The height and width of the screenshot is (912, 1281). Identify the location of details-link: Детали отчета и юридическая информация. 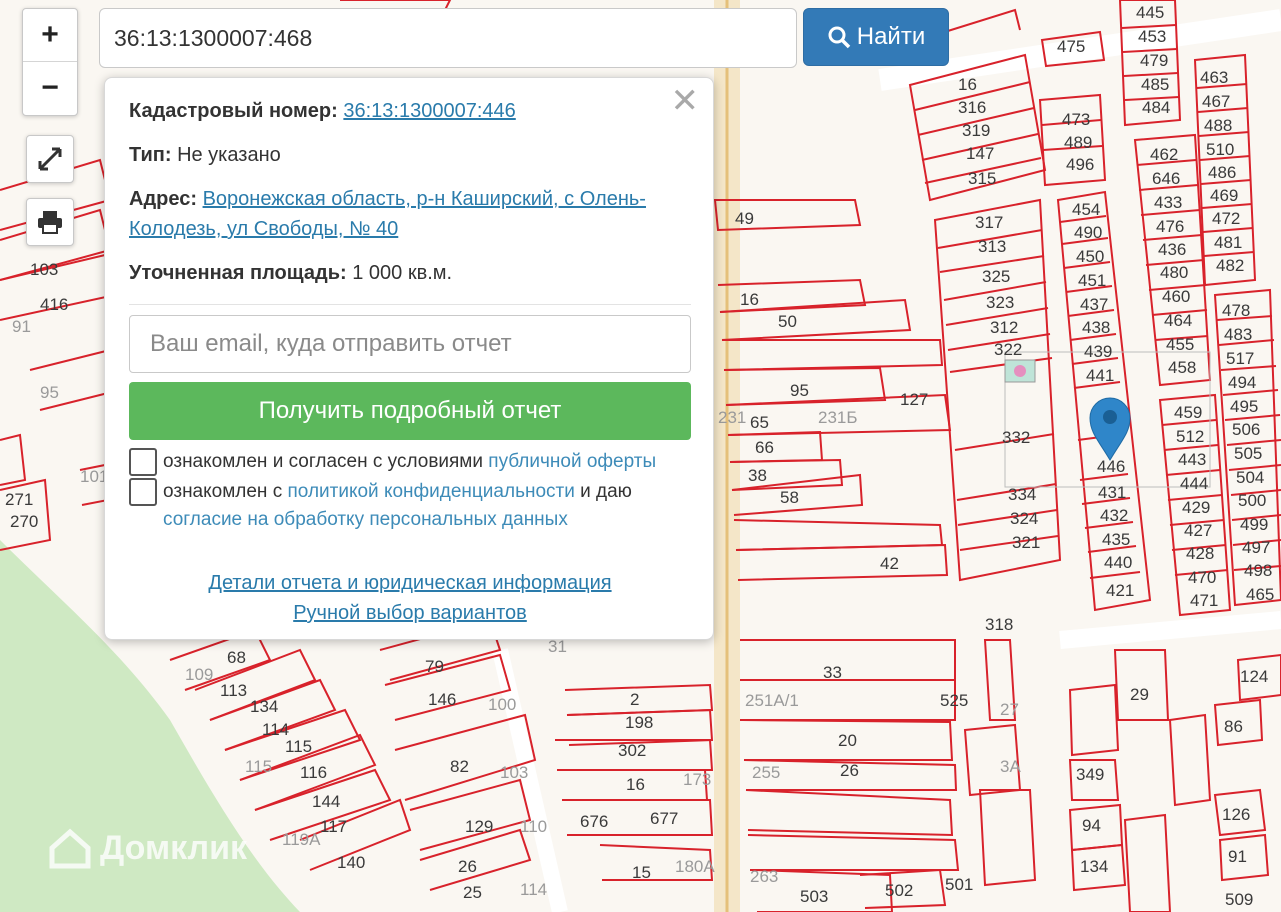
(410, 583).